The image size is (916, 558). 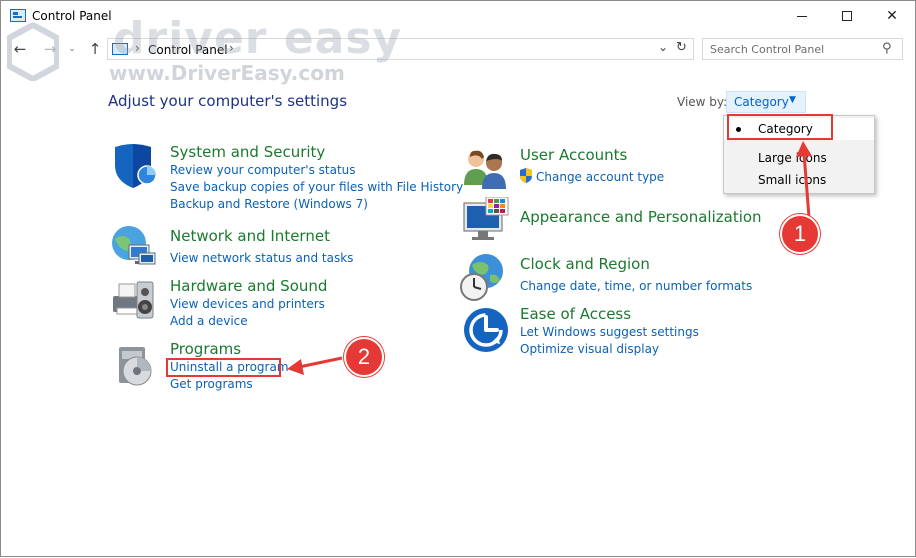 What do you see at coordinates (792, 180) in the screenshot?
I see `menu-item-label: Small icons` at bounding box center [792, 180].